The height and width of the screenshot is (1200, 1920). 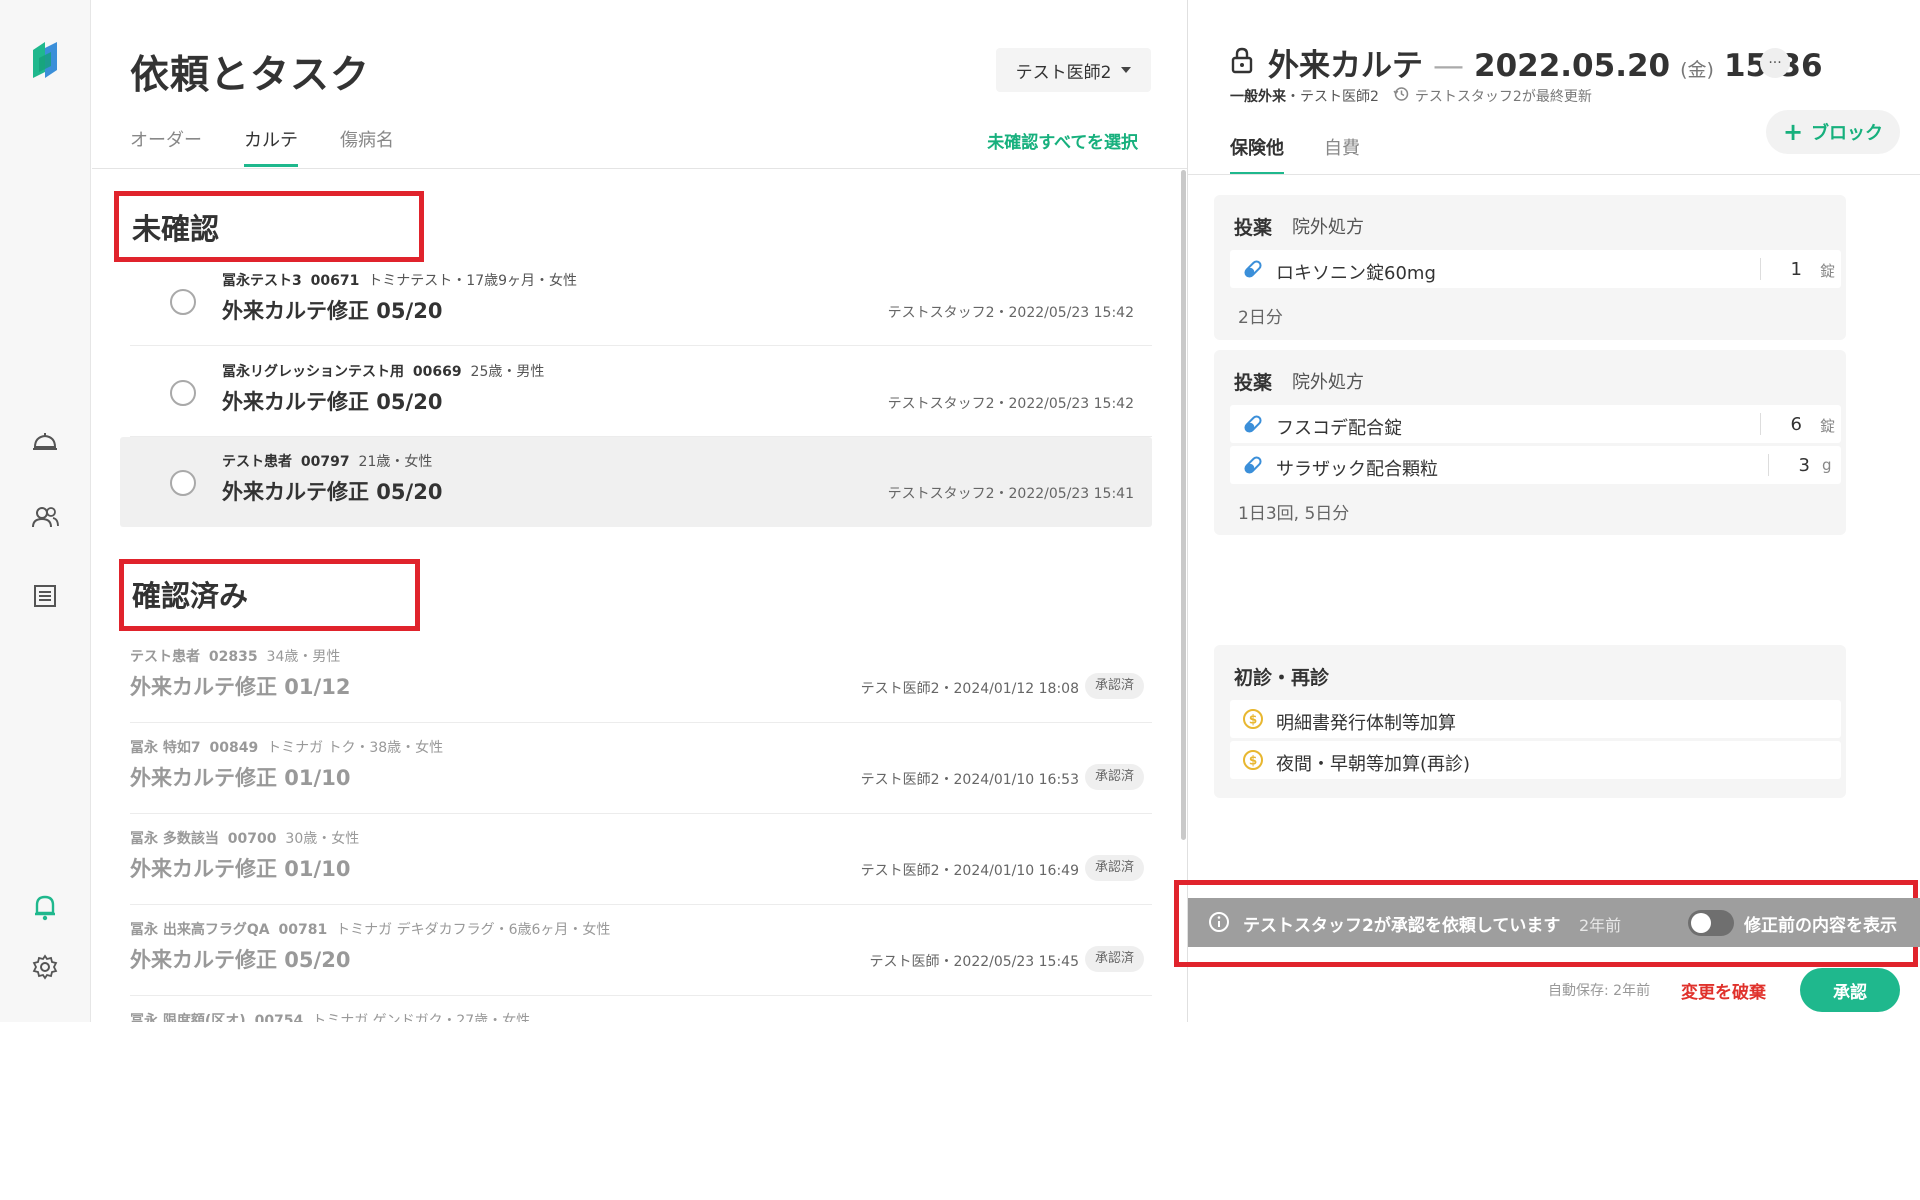 I want to click on patient-meta: 冨永 出来高フラグQA 00781 トミナガ デキダカフラグ・6歳6ヶ月・女性, so click(x=370, y=929).